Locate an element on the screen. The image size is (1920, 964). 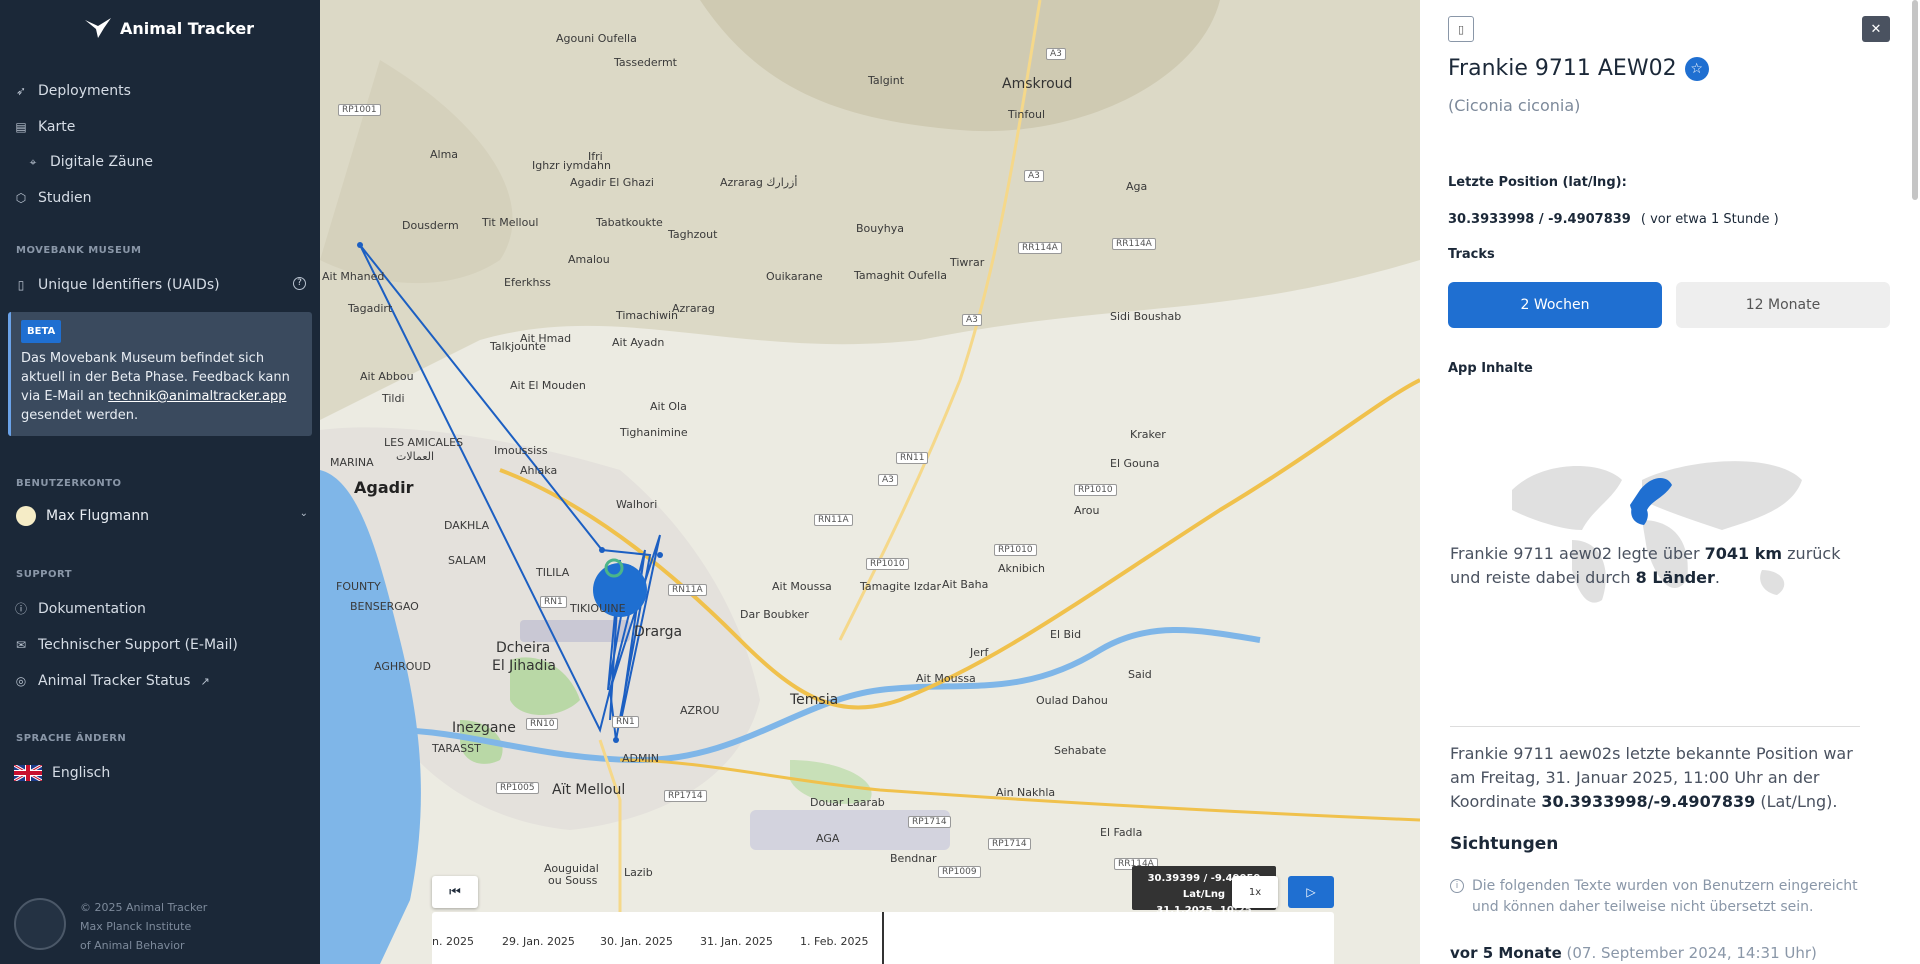
countries-value: 8 Länder is located at coordinates (1675, 577).